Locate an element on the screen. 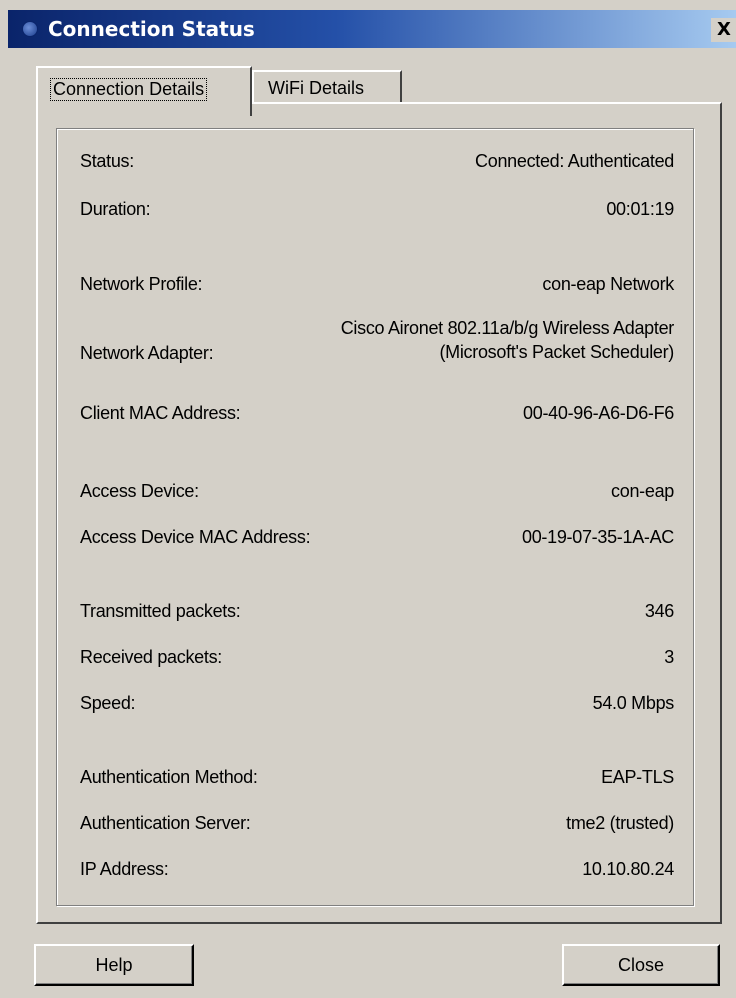 The height and width of the screenshot is (998, 736). client-mac-label: Client MAC Address: is located at coordinates (160, 413).